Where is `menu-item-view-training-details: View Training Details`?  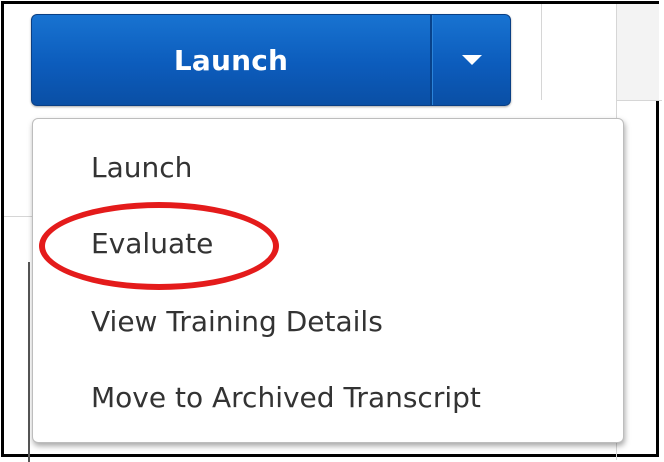 menu-item-view-training-details: View Training Details is located at coordinates (237, 322).